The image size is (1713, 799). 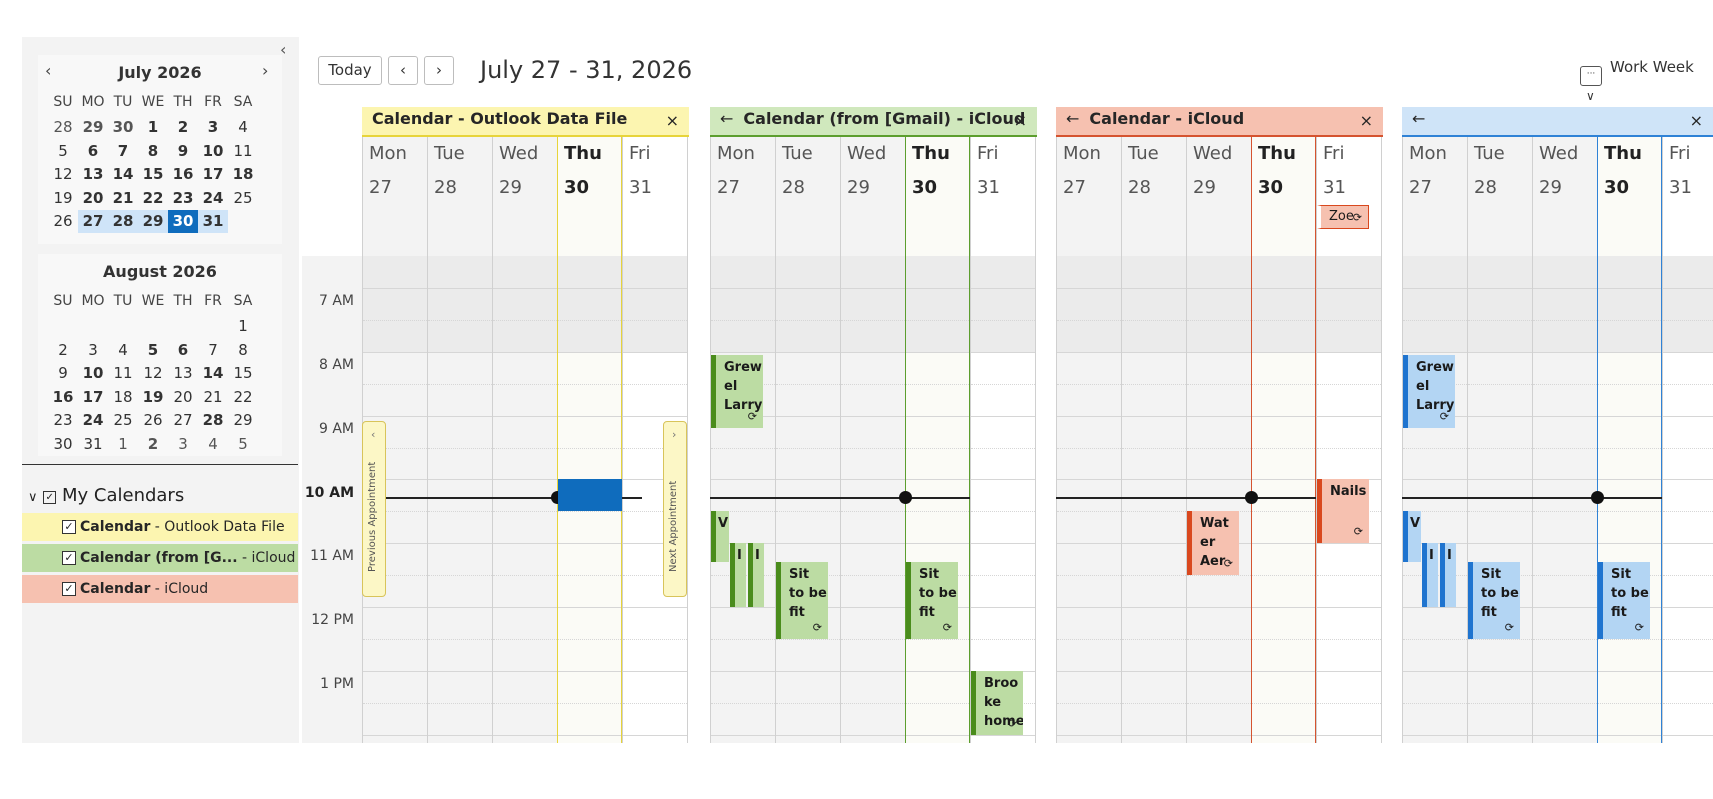 I want to click on calendar-list-item-icloud: ✓ Calendar - iCloud, so click(x=160, y=589).